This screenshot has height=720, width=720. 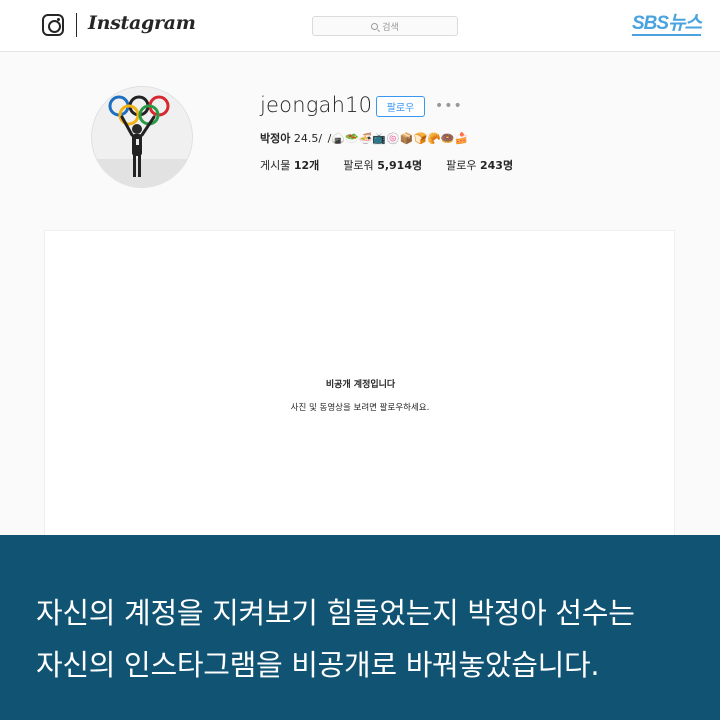 I want to click on stat-followers-label: 팔로워, so click(x=358, y=165).